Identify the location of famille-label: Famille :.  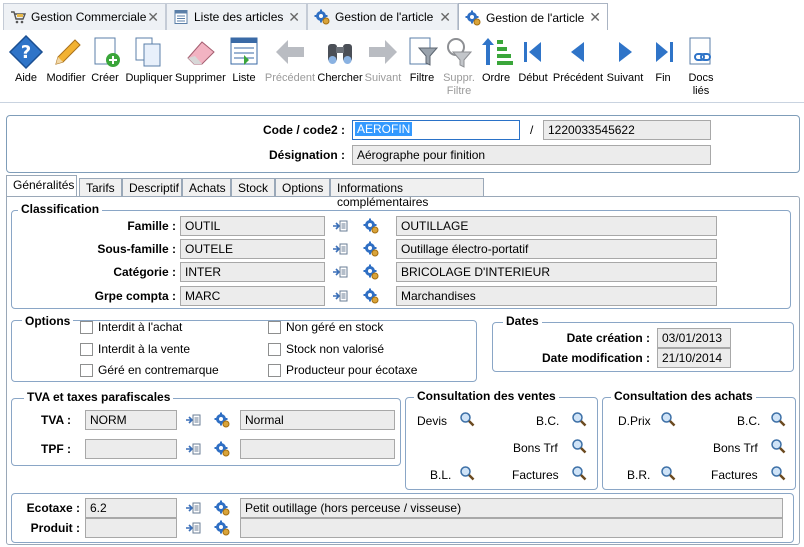
(151, 226).